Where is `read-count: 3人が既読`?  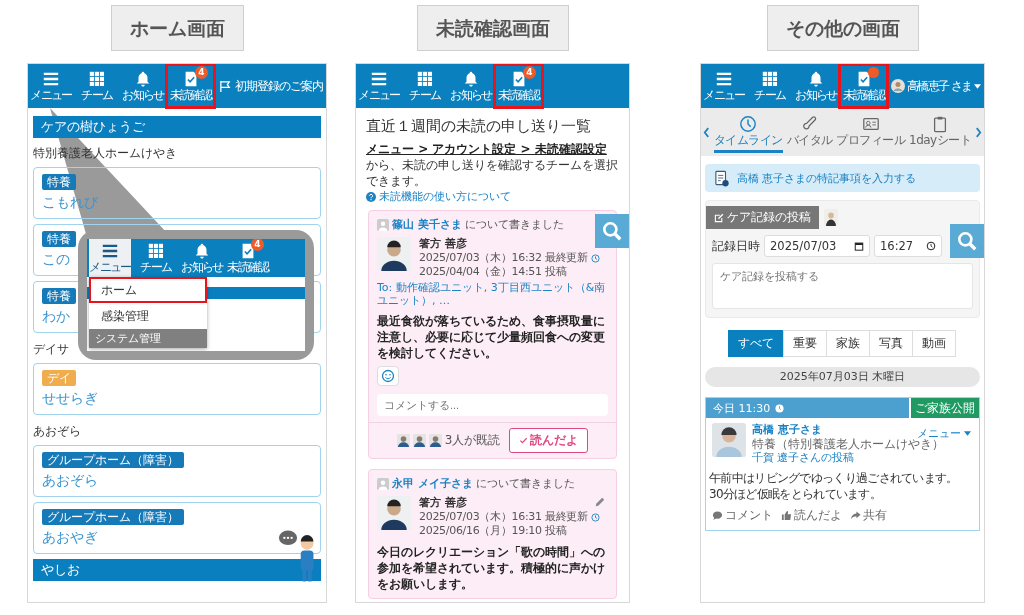
read-count: 3人が既読 is located at coordinates (472, 440).